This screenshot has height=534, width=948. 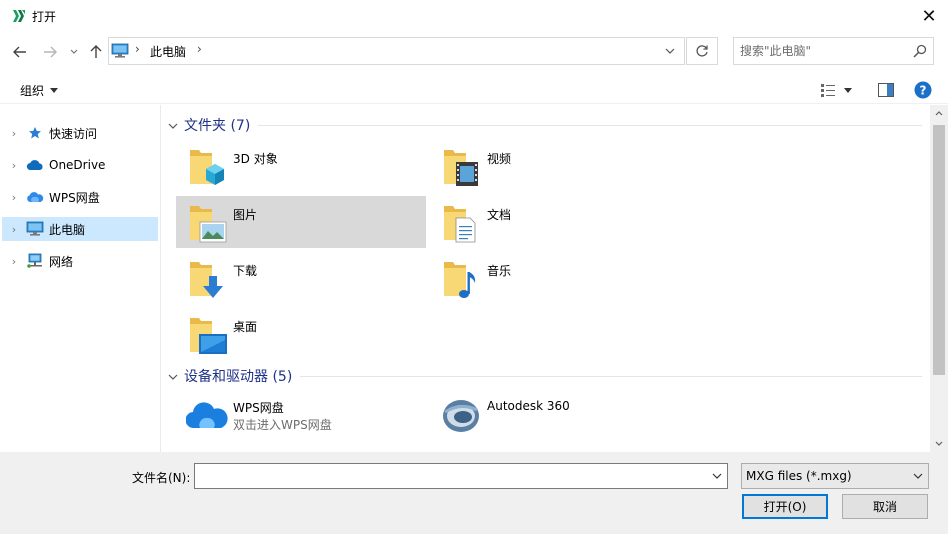 What do you see at coordinates (499, 159) in the screenshot?
I see `folder-label: 视频` at bounding box center [499, 159].